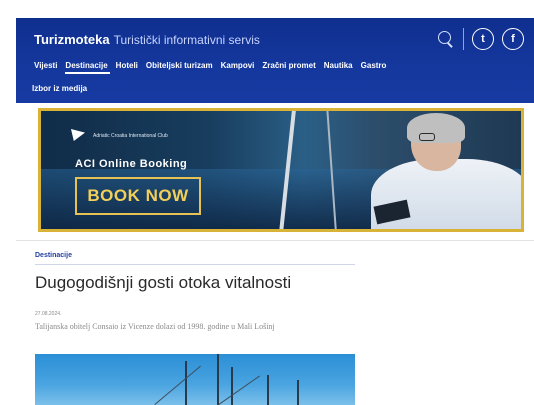  Describe the element at coordinates (186, 40) in the screenshot. I see `brand-tagline: Turistički informativni servis` at that location.